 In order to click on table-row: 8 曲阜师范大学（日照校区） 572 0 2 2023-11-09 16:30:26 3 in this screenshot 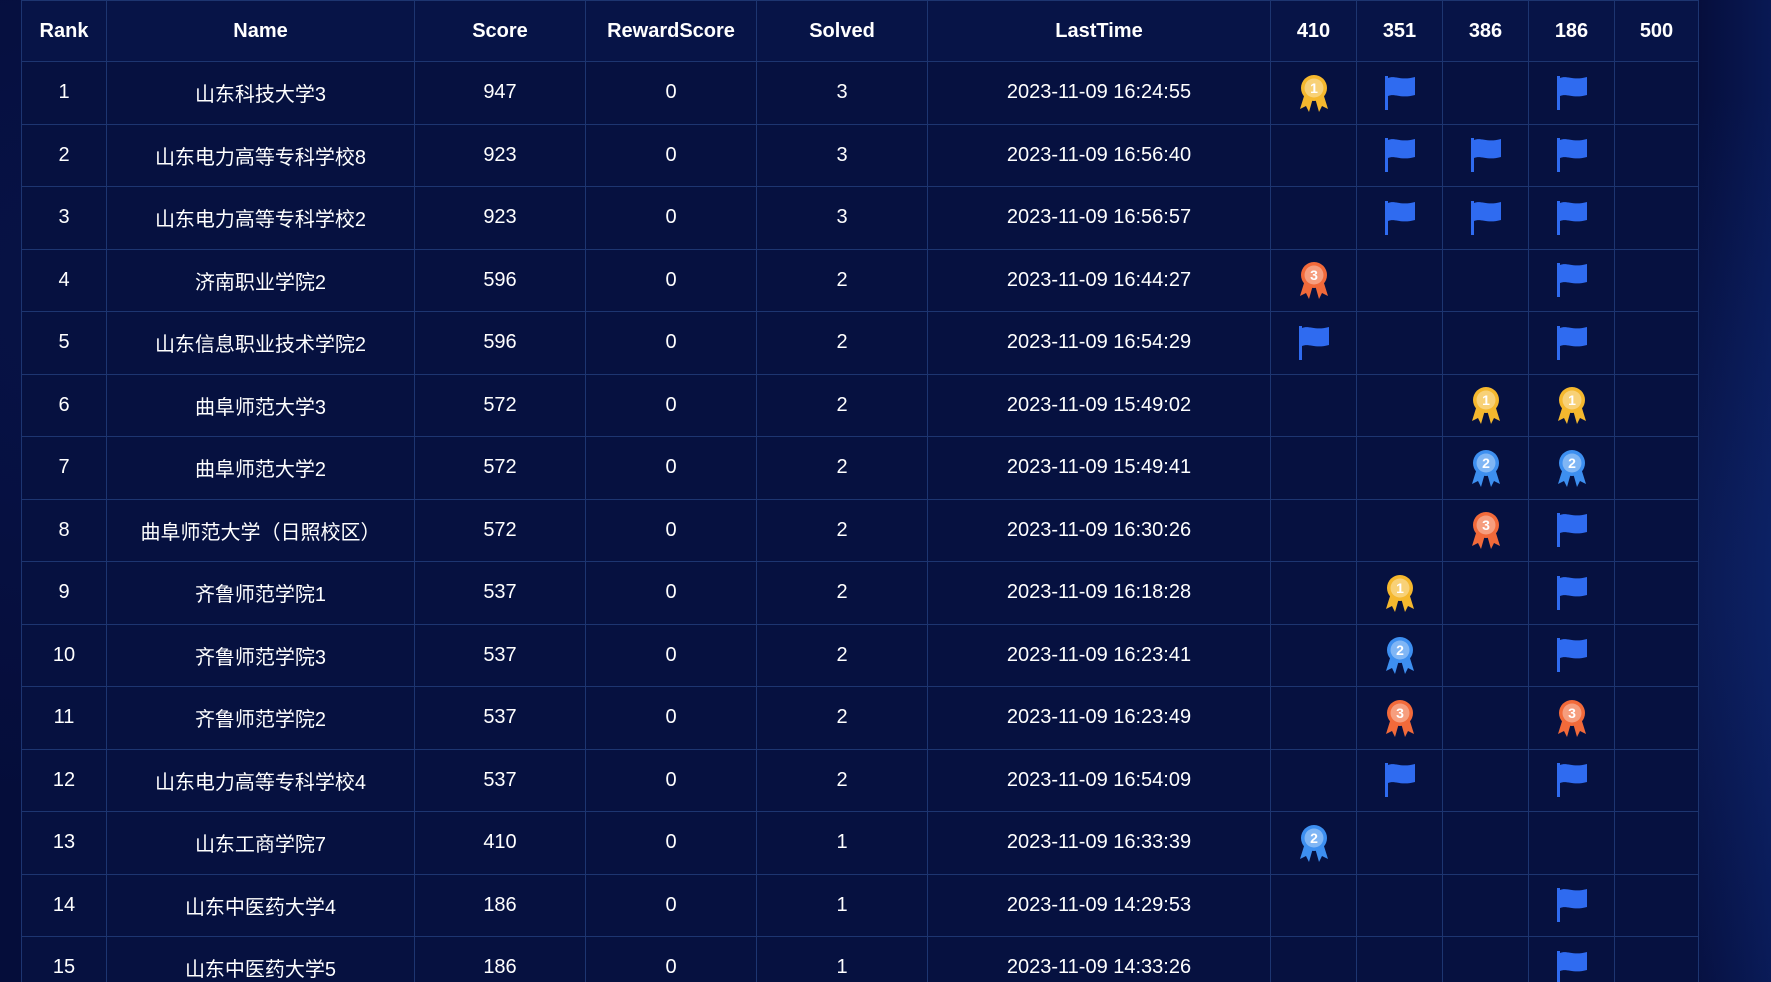, I will do `click(860, 530)`.